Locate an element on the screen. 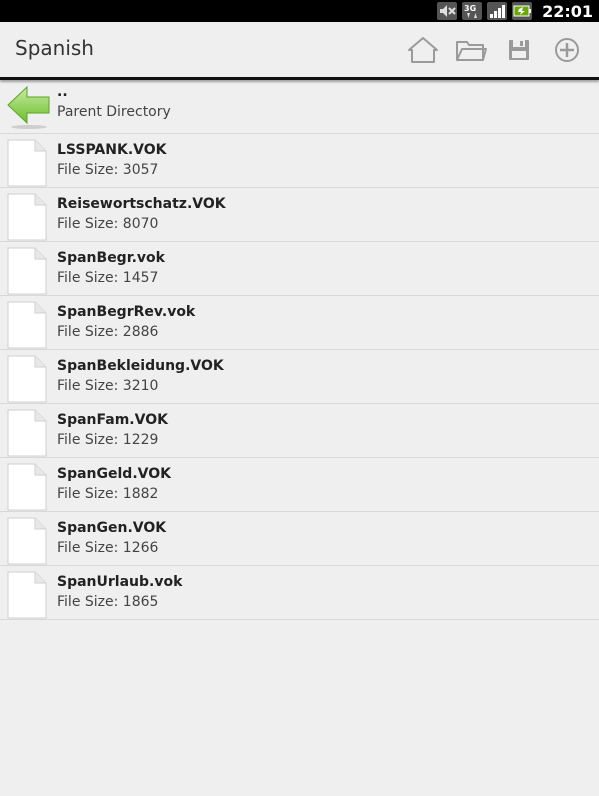 This screenshot has height=796, width=599. file-size: File Size: 3057 is located at coordinates (108, 170).